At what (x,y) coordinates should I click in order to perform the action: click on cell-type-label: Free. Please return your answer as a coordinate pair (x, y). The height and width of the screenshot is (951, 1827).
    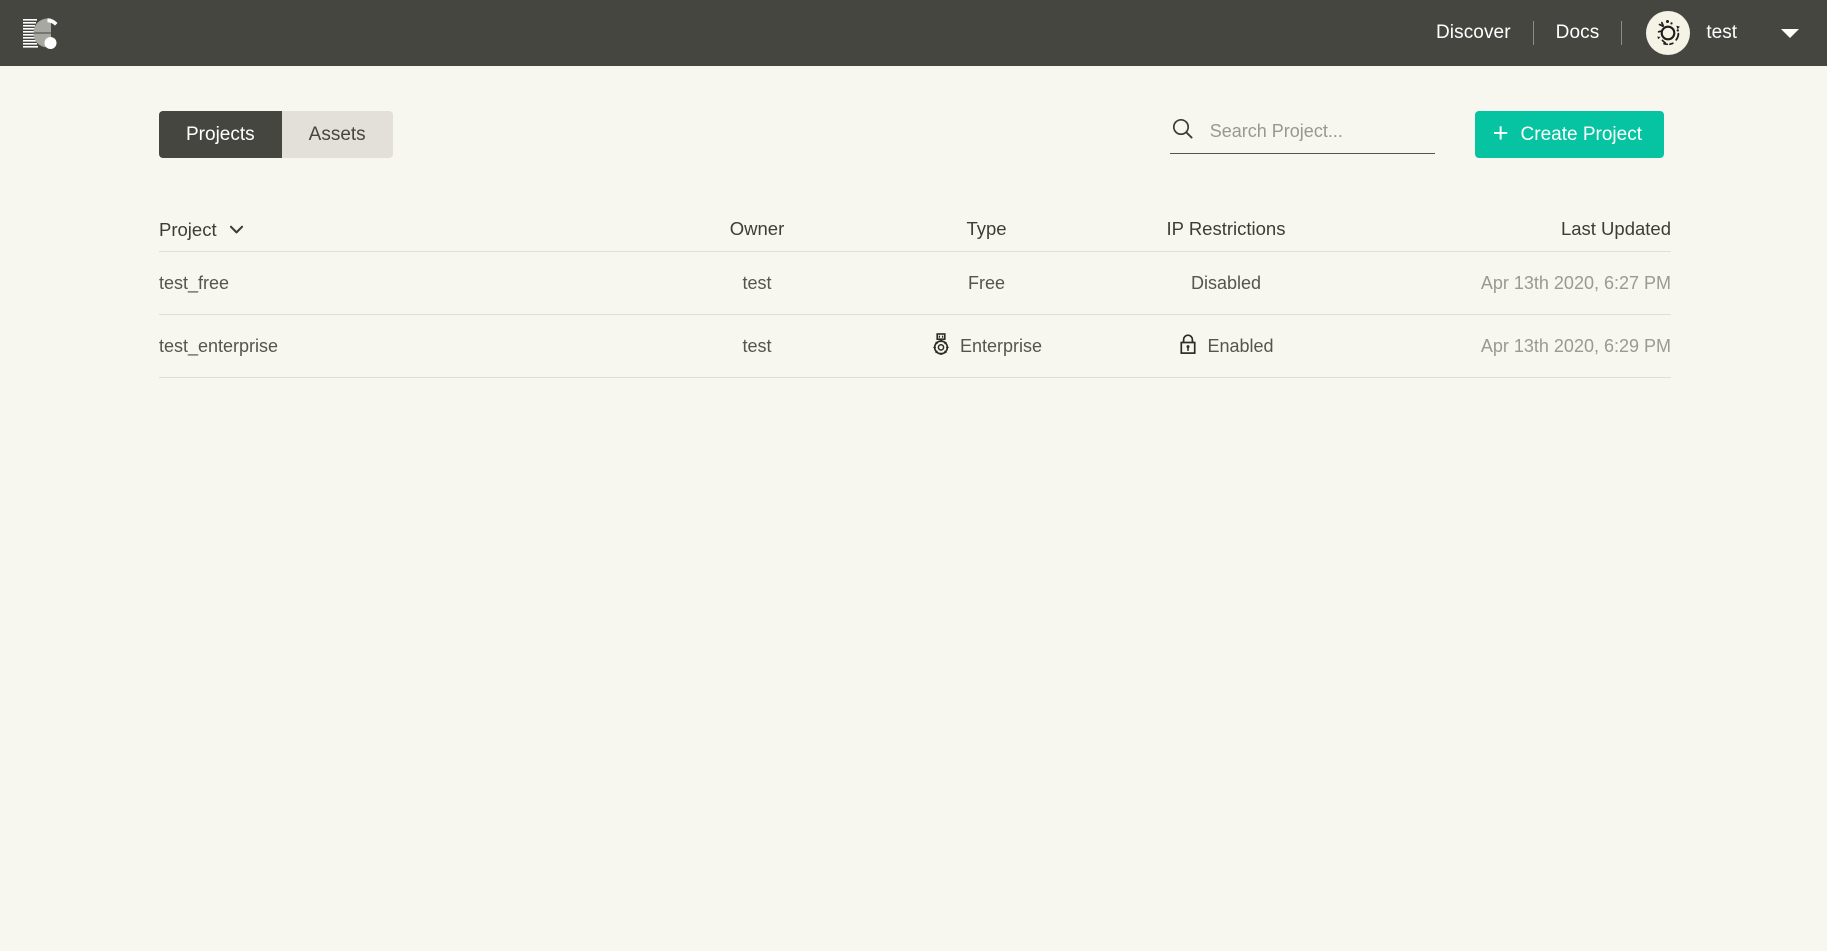
    Looking at the image, I should click on (986, 282).